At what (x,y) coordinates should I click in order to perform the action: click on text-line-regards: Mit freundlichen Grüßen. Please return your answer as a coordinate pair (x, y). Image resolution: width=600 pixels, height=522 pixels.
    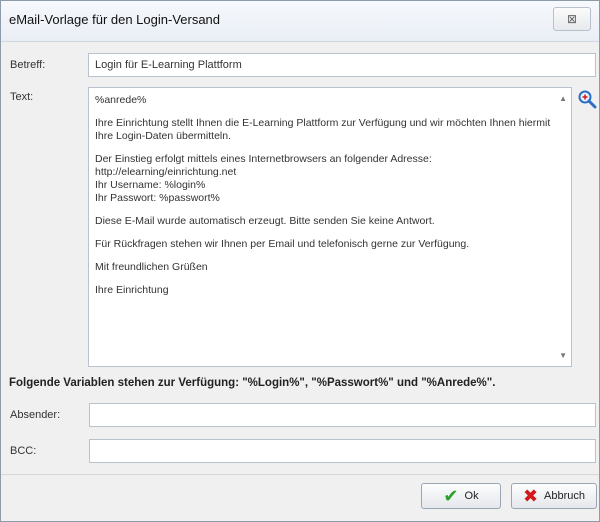
    Looking at the image, I should click on (151, 267).